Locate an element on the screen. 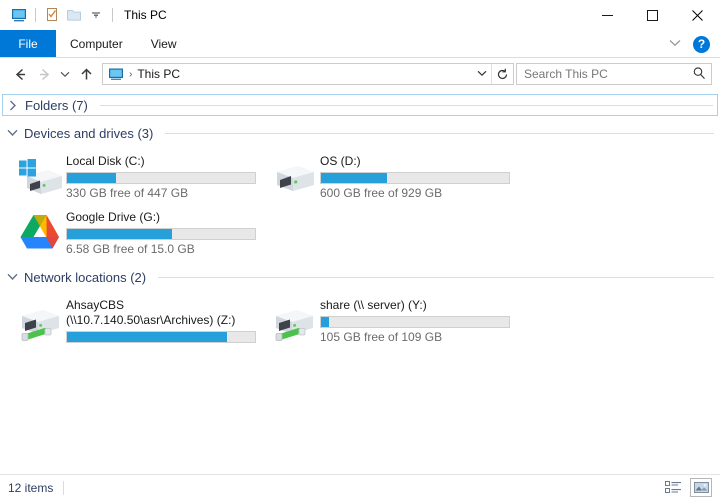 This screenshot has height=500, width=720. breadcrumb-this-pc-icon is located at coordinates (116, 74).